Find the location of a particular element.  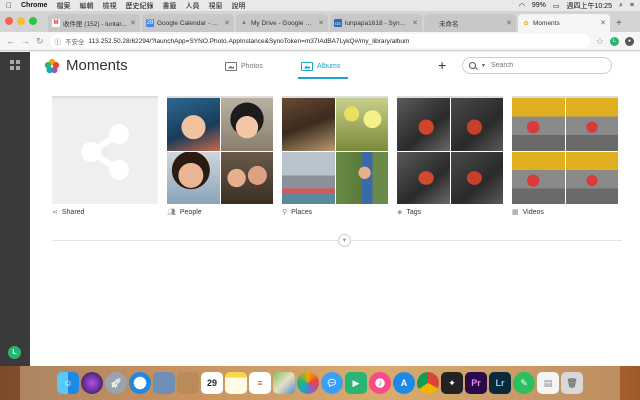

expand-chevron-icon: ▼ is located at coordinates (344, 240).